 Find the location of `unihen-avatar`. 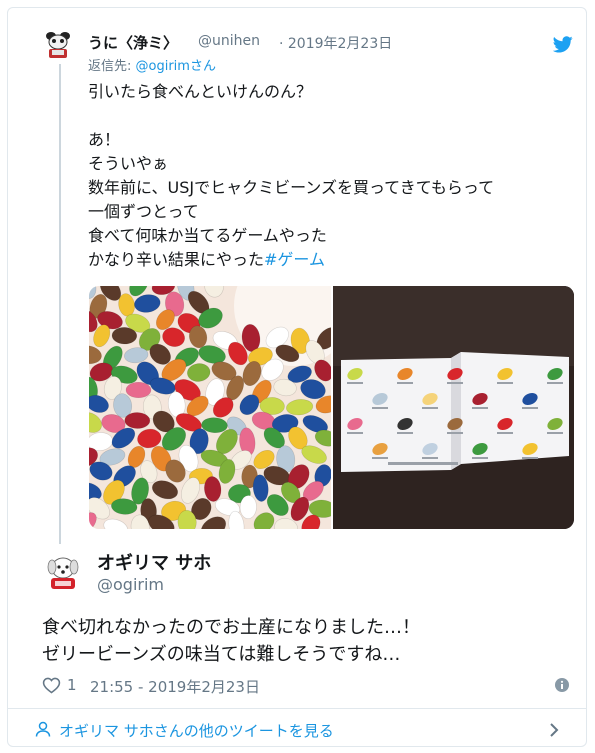

unihen-avatar is located at coordinates (58, 44).